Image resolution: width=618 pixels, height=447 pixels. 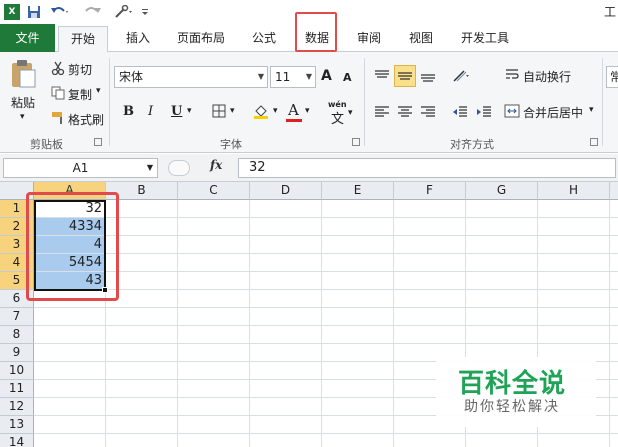 I want to click on decrease-indent-icon, so click(x=460, y=112).